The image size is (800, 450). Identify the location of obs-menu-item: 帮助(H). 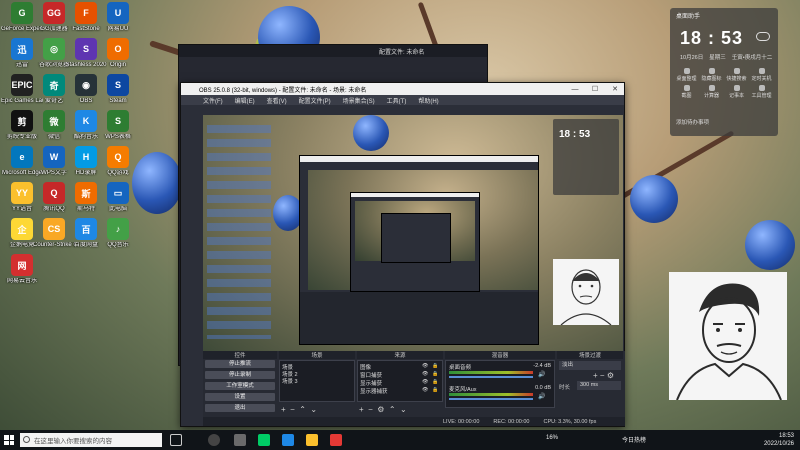
(428, 100).